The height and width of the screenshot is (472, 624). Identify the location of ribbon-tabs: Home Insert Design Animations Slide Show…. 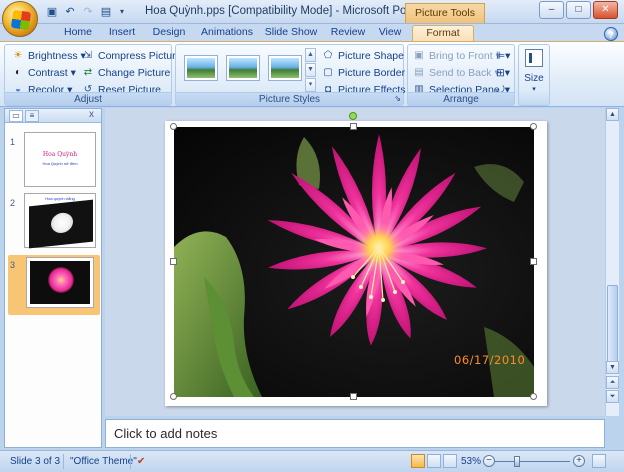
(312, 32).